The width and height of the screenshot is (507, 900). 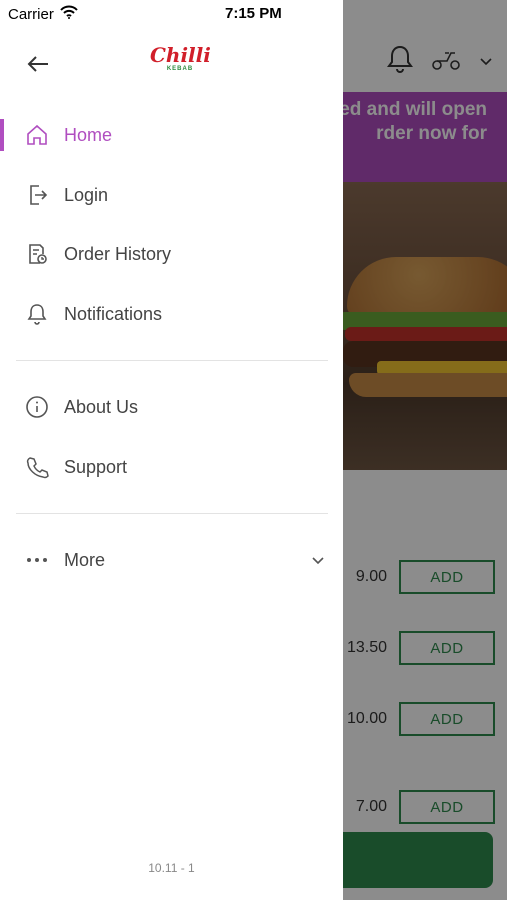 I want to click on sidebar-item-home: Home, so click(x=171, y=135).